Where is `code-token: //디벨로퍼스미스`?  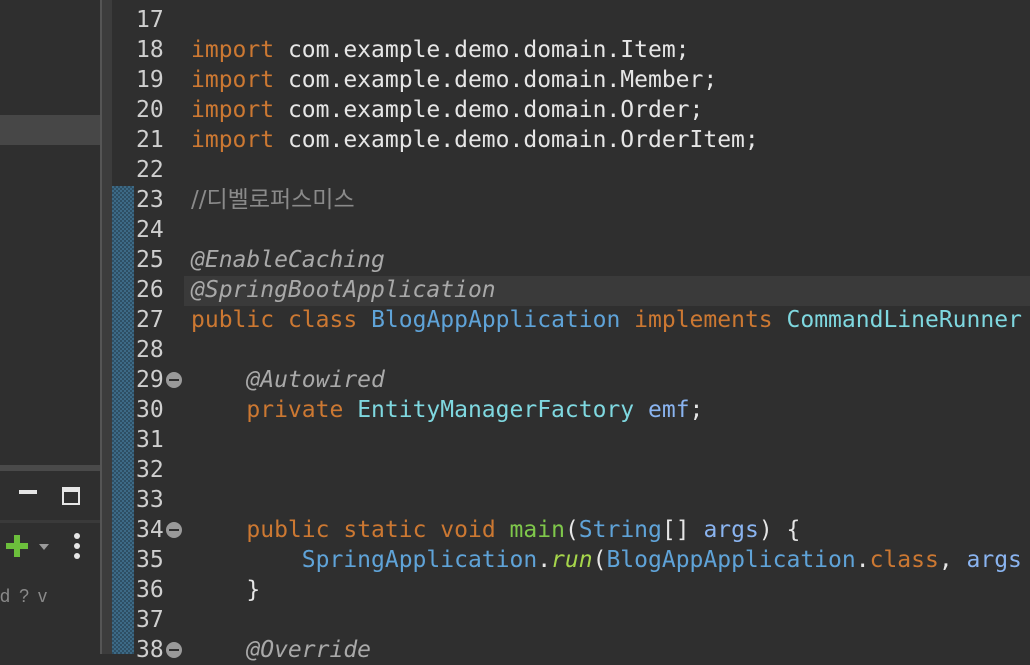 code-token: //디벨로퍼스미스 is located at coordinates (273, 200).